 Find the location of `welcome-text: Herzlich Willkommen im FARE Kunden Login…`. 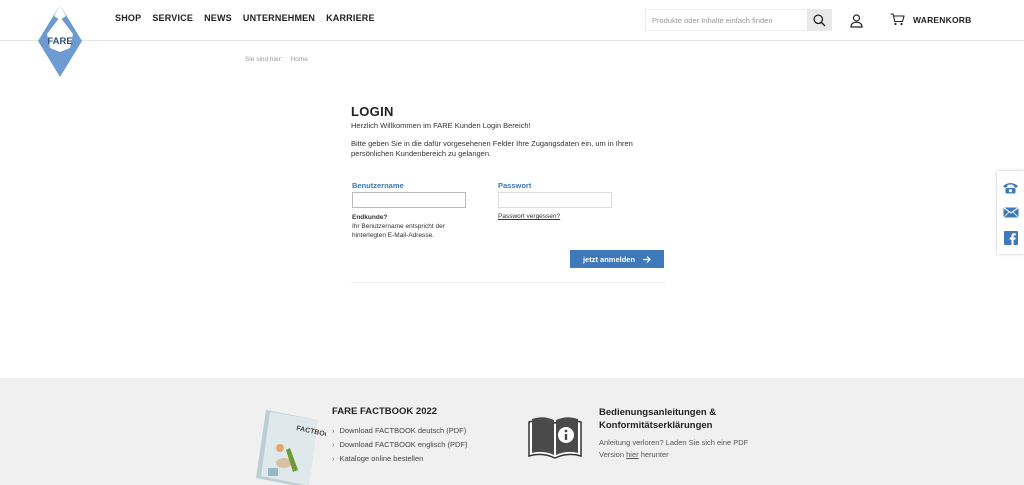

welcome-text: Herzlich Willkommen im FARE Kunden Login… is located at coordinates (441, 125).